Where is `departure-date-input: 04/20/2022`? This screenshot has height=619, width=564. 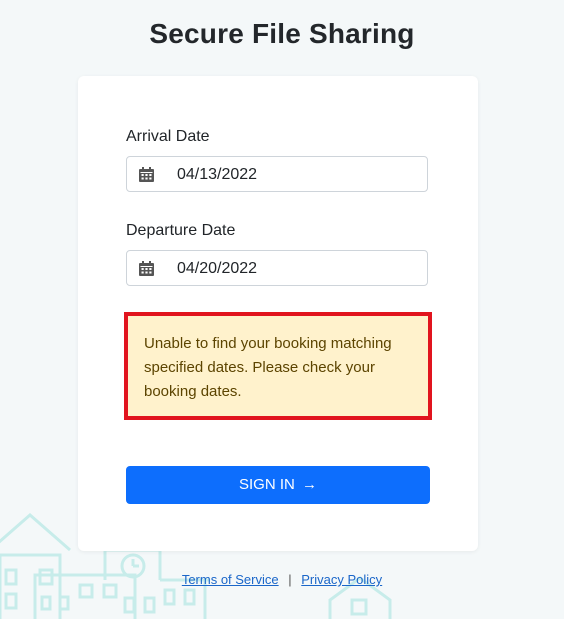
departure-date-input: 04/20/2022 is located at coordinates (277, 268).